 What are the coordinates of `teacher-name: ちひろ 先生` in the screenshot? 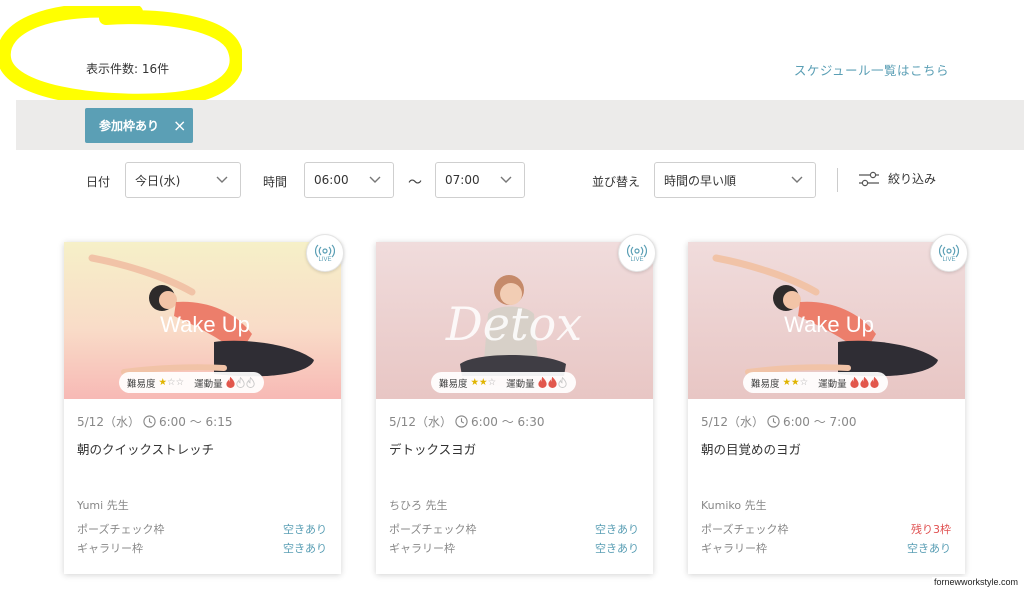 It's located at (418, 505).